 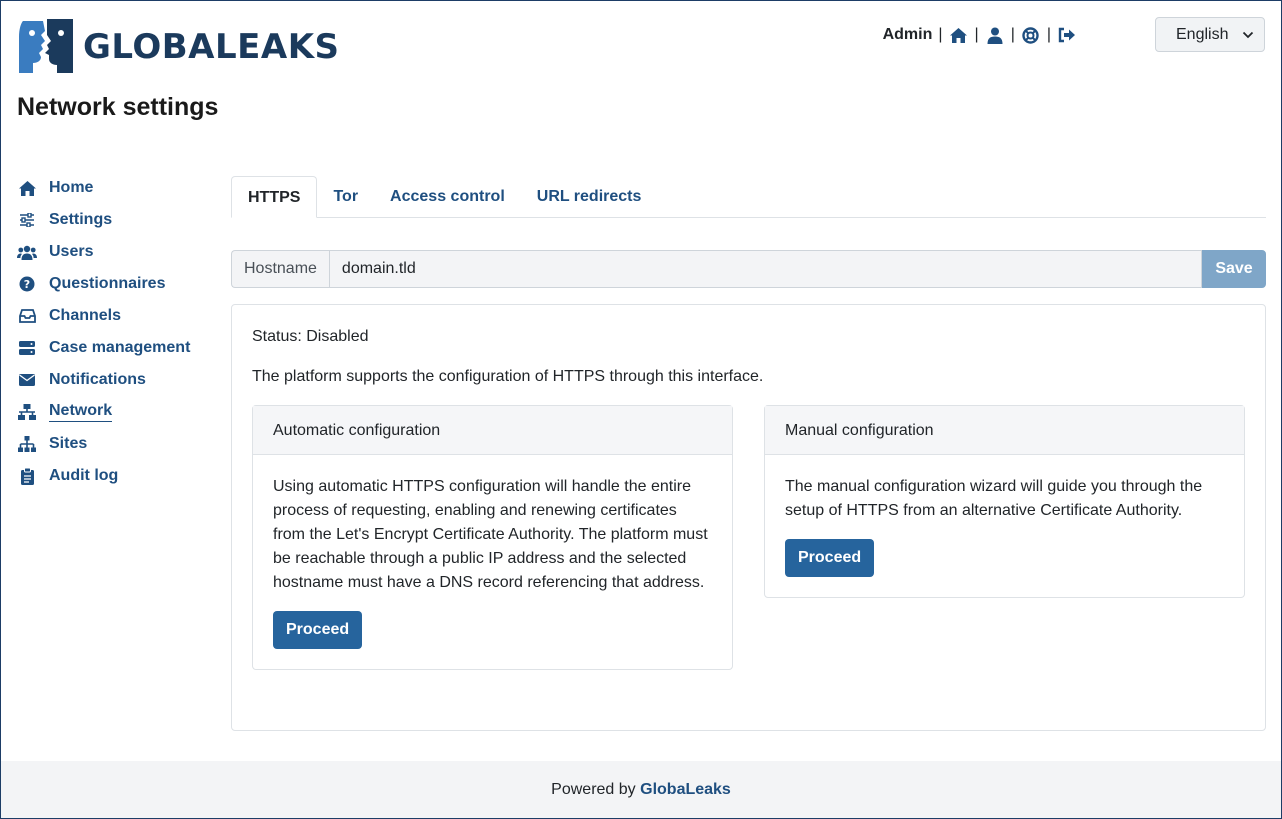 I want to click on sidebar-item-label: Sites, so click(x=68, y=443).